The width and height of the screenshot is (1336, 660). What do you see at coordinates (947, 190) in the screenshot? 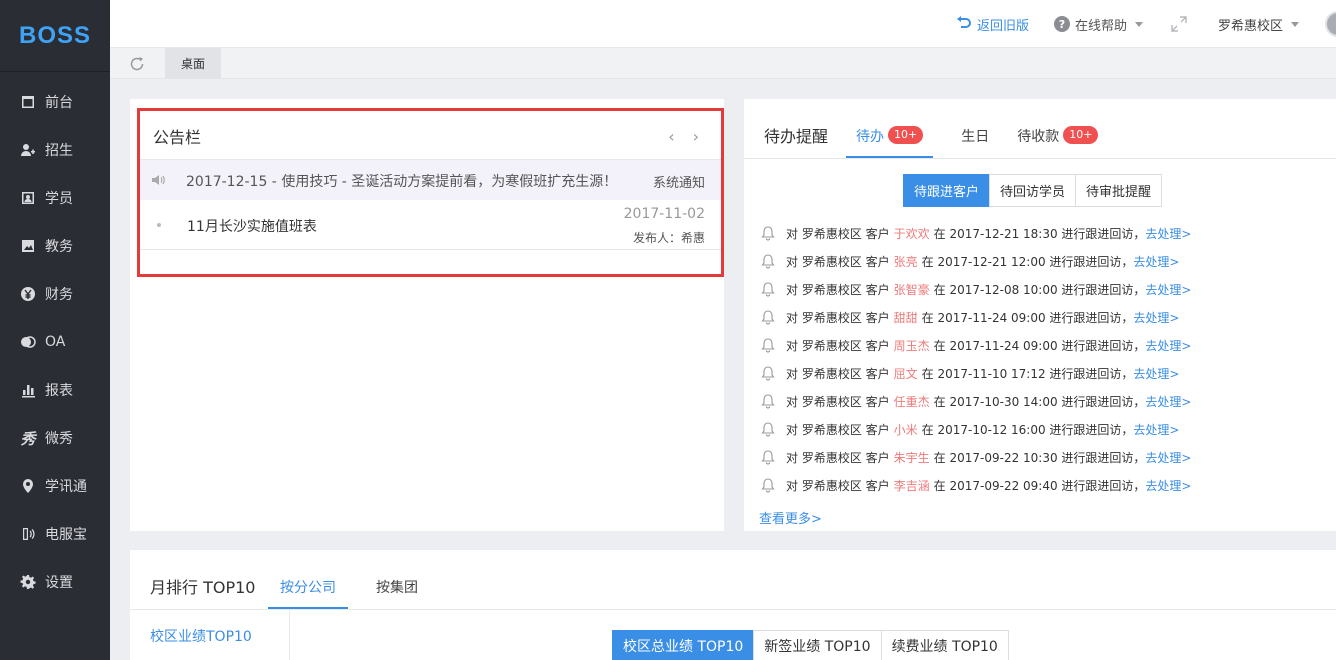
I see `segment-follow-up-customers: 待跟进客户` at bounding box center [947, 190].